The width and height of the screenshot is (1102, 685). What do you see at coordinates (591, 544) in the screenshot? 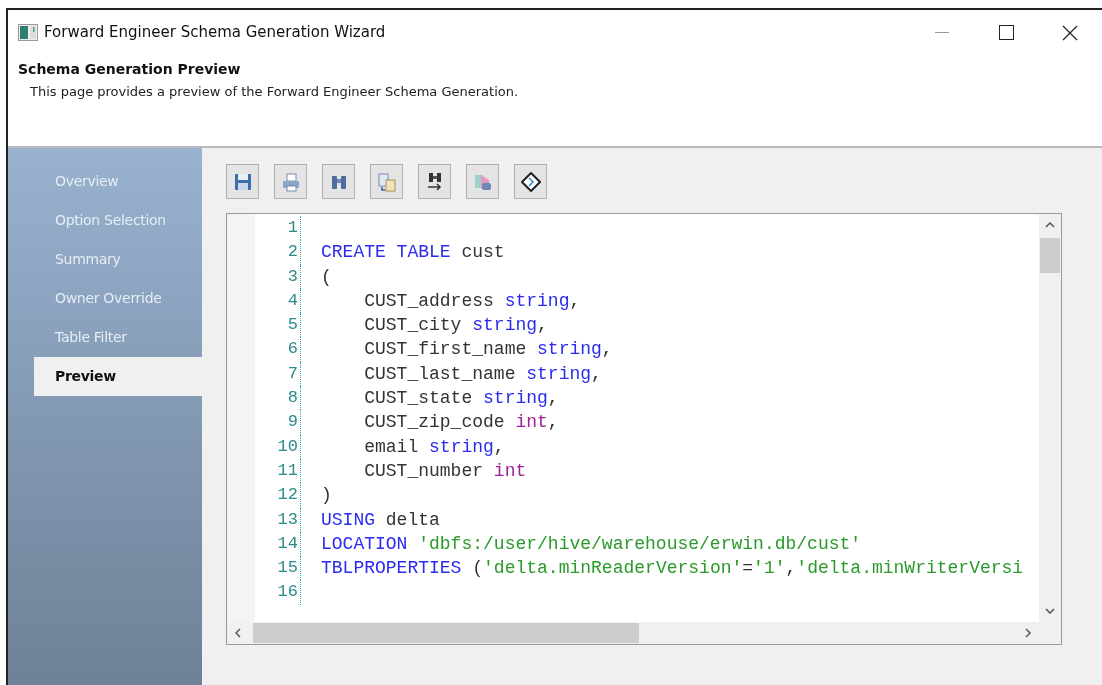
I see `code-line: LOCATION 'dbfs:/user/hive/warehouse/erwin.db/cust'` at bounding box center [591, 544].